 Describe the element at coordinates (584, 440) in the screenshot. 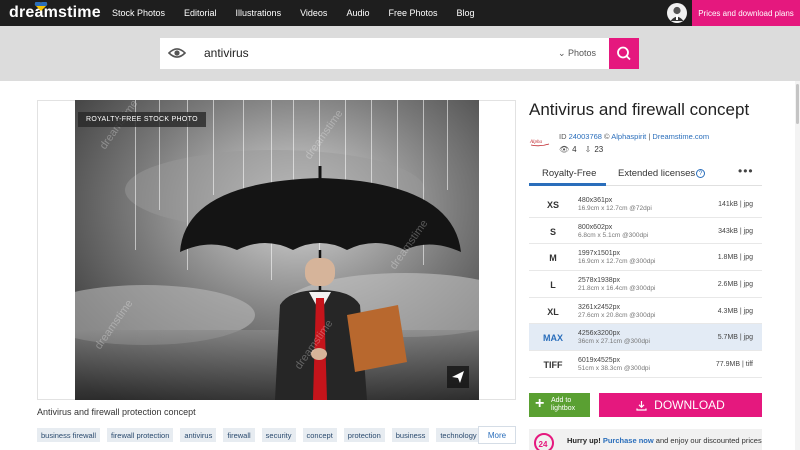

I see `promo-hurry: Hurry up!` at that location.